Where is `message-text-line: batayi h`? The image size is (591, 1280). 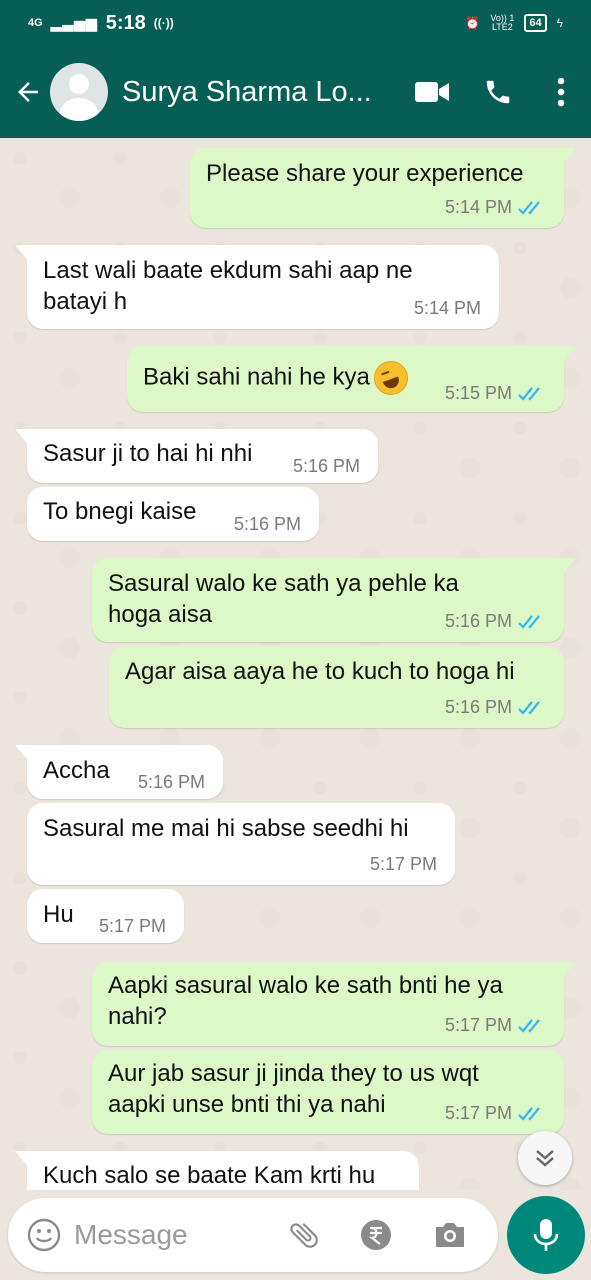
message-text-line: batayi h is located at coordinates (85, 301).